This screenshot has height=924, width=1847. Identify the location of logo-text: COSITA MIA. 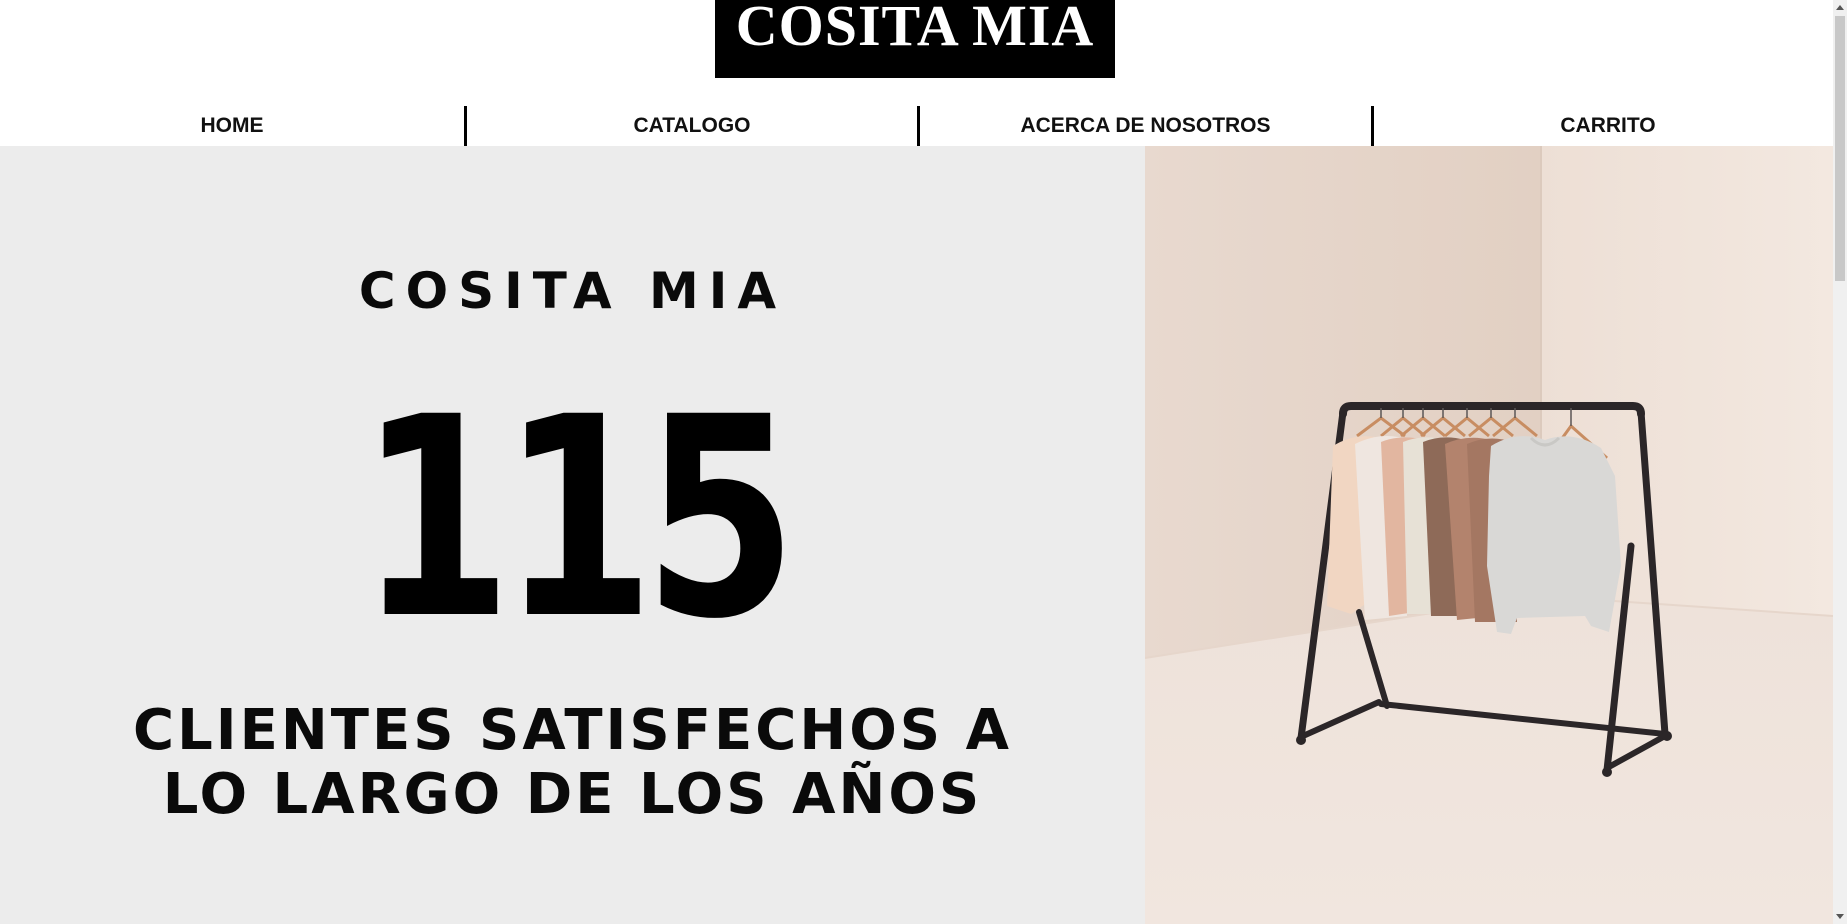
(915, 29).